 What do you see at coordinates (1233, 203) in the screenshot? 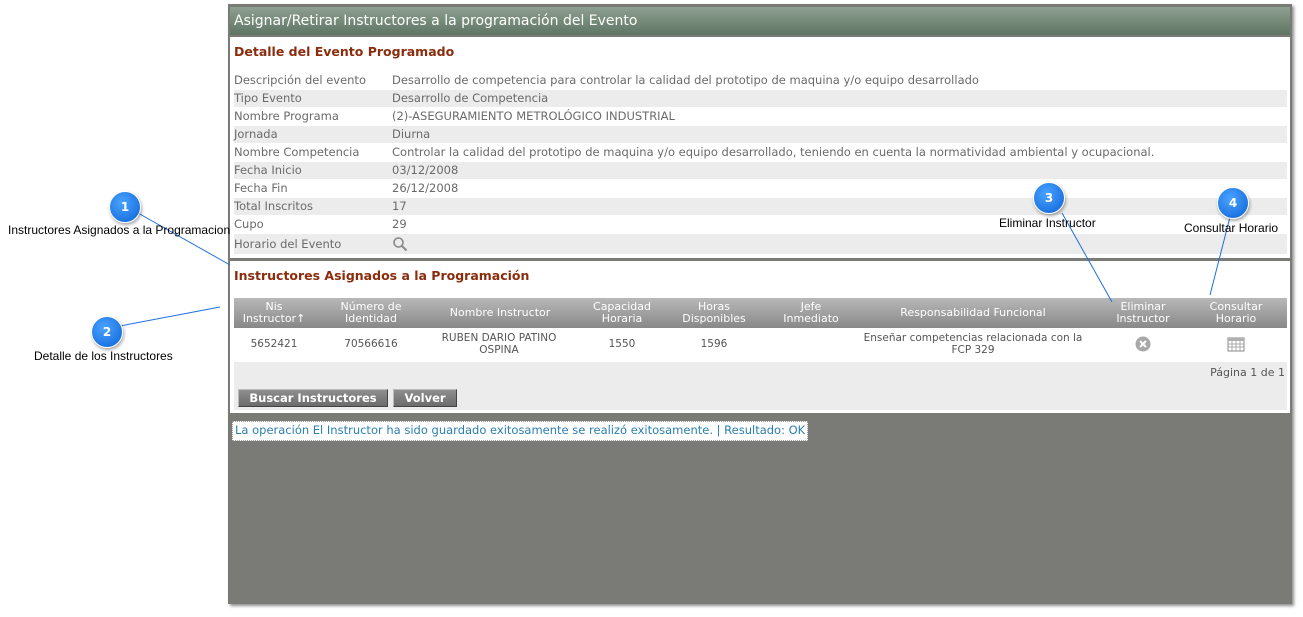
I see `callout-badge-4: 4` at bounding box center [1233, 203].